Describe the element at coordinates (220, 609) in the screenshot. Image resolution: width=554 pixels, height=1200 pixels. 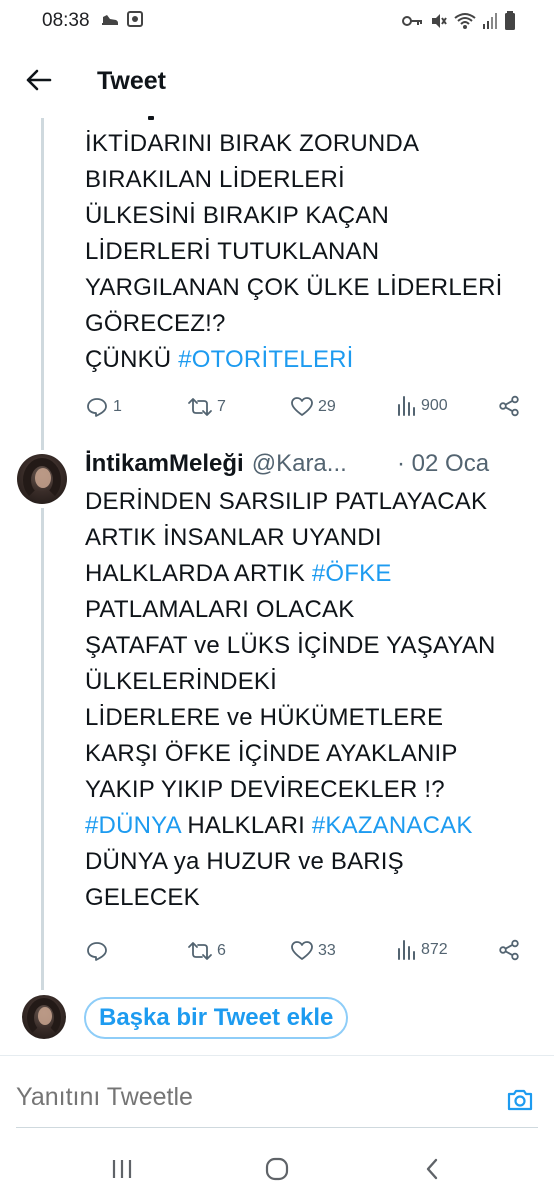
I see `tweet-text-segment: PATLAMALARI OLACAK` at that location.